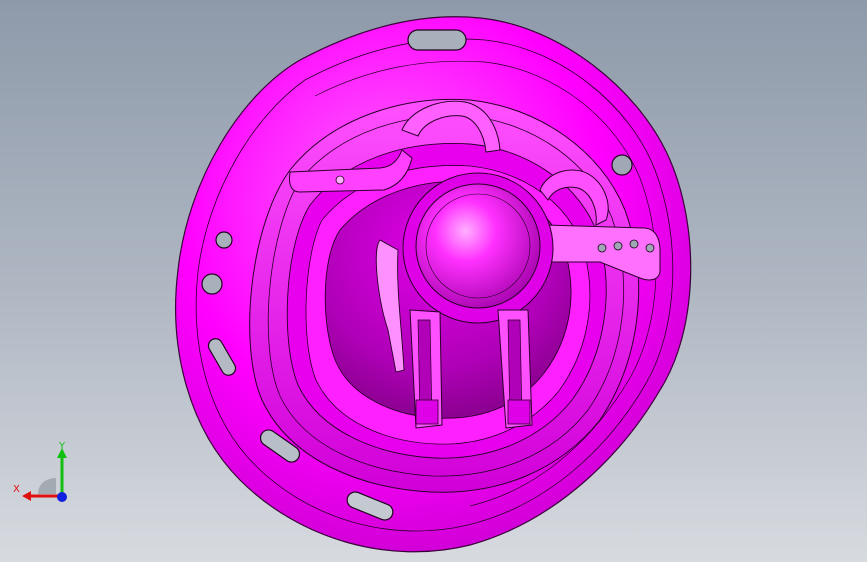  Describe the element at coordinates (478, 246) in the screenshot. I see `ball-joint` at that location.